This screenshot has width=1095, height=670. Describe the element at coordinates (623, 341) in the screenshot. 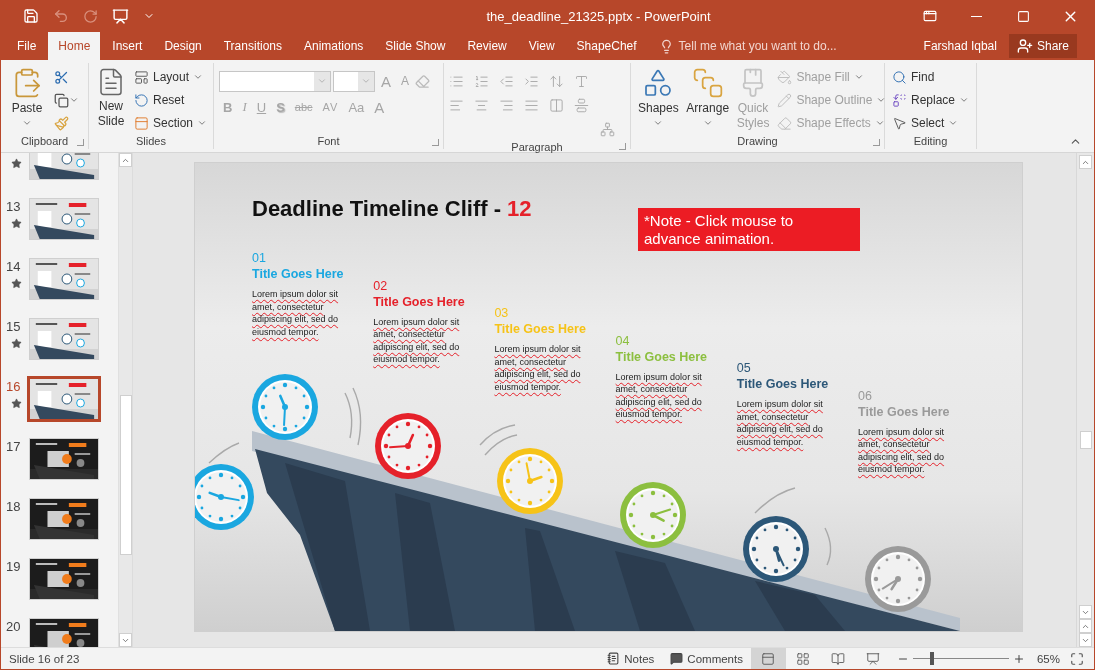

I see `step-number: 04` at that location.